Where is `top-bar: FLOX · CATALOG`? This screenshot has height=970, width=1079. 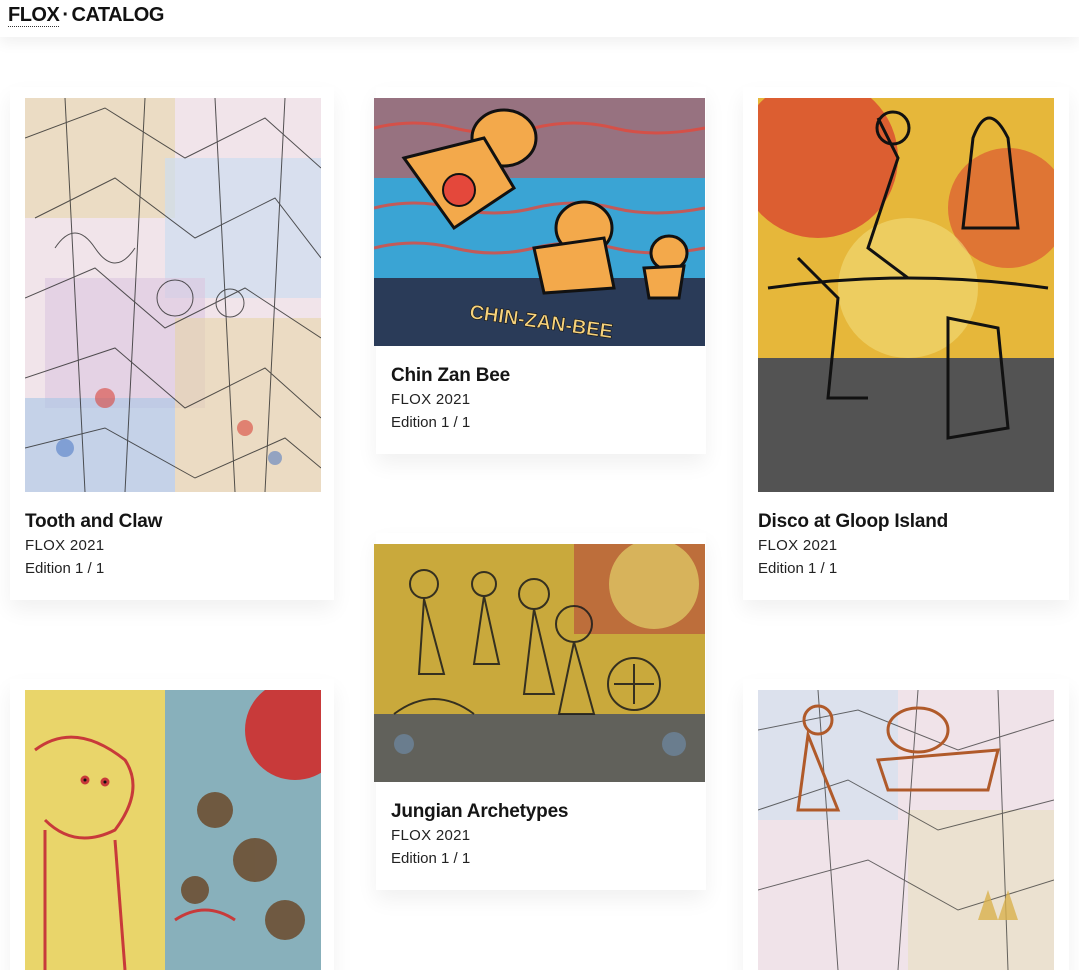
top-bar: FLOX · CATALOG is located at coordinates (539, 18).